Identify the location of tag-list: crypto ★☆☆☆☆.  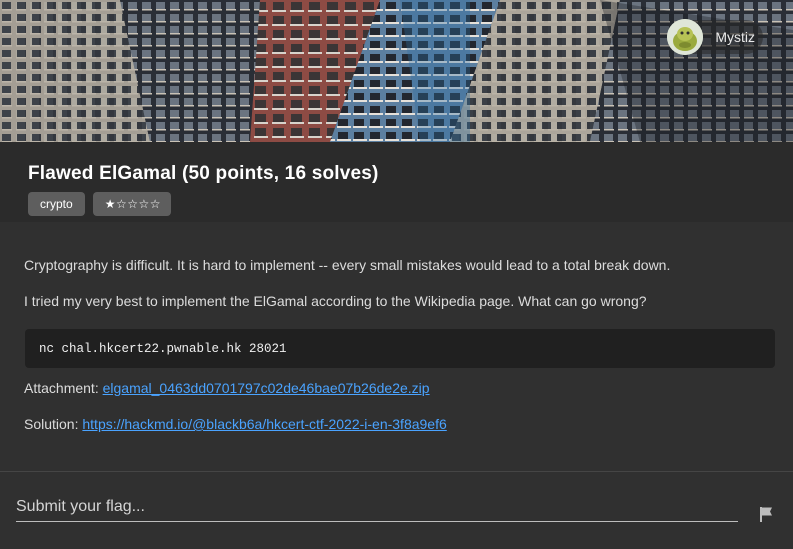
(99, 204).